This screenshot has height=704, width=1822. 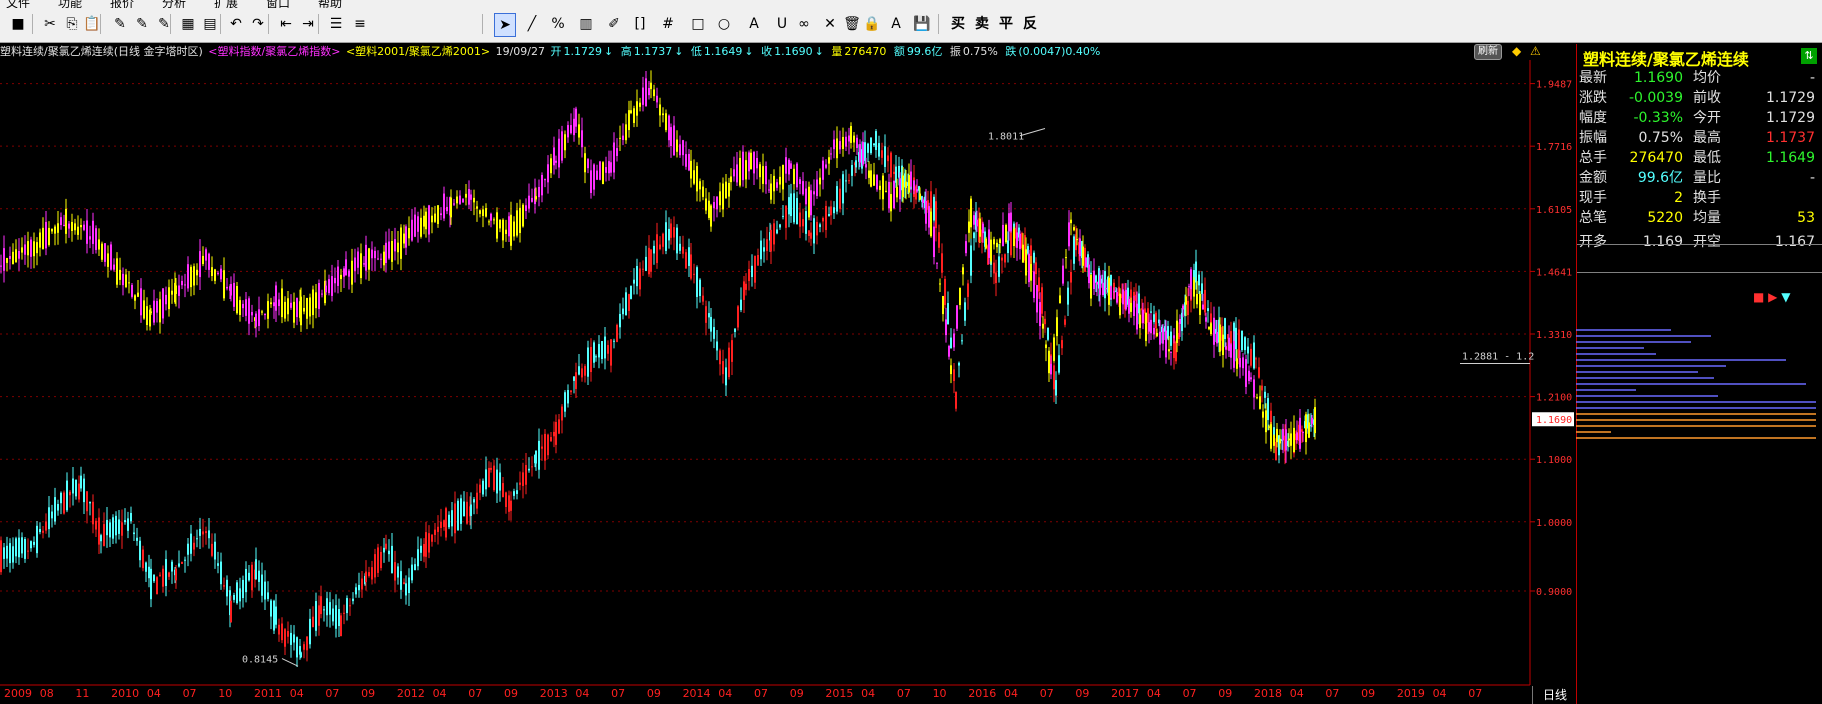 I want to click on menu-item-1: 功能, so click(x=70, y=4).